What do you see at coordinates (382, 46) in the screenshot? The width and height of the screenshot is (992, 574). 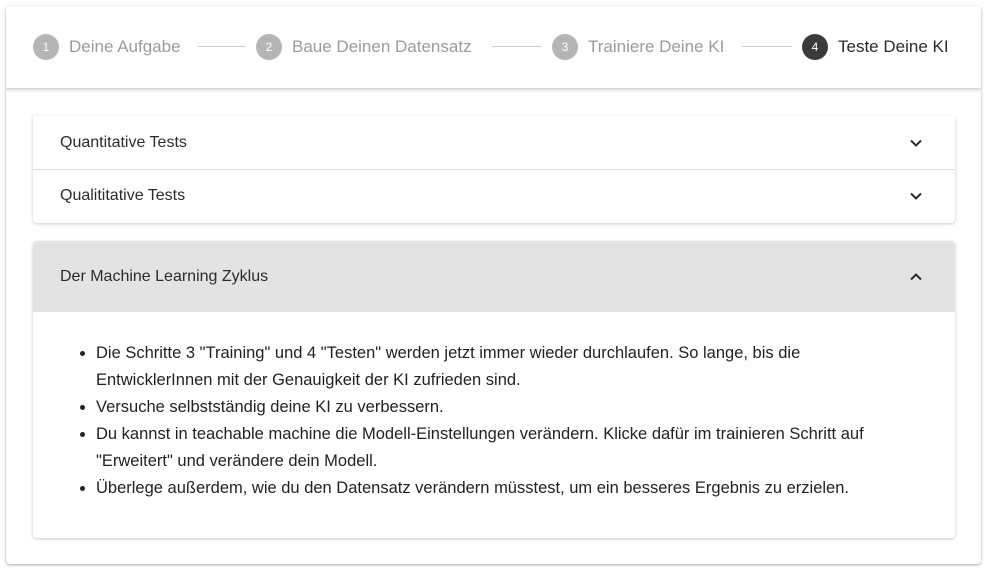 I see `step-2-label: Baue Deinen Datensatz` at bounding box center [382, 46].